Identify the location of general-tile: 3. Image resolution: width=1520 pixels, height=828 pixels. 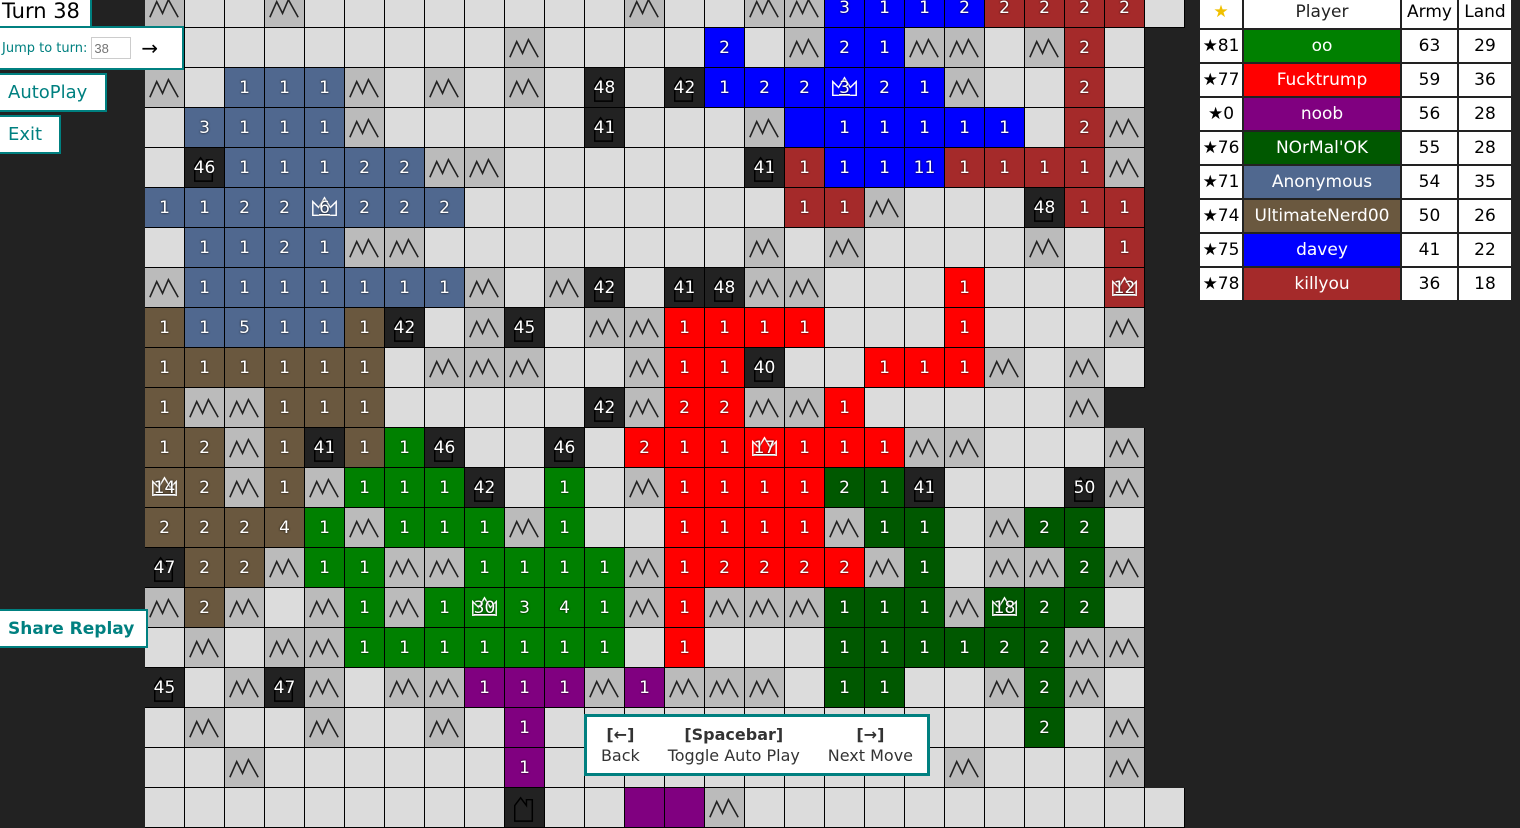
(845, 88).